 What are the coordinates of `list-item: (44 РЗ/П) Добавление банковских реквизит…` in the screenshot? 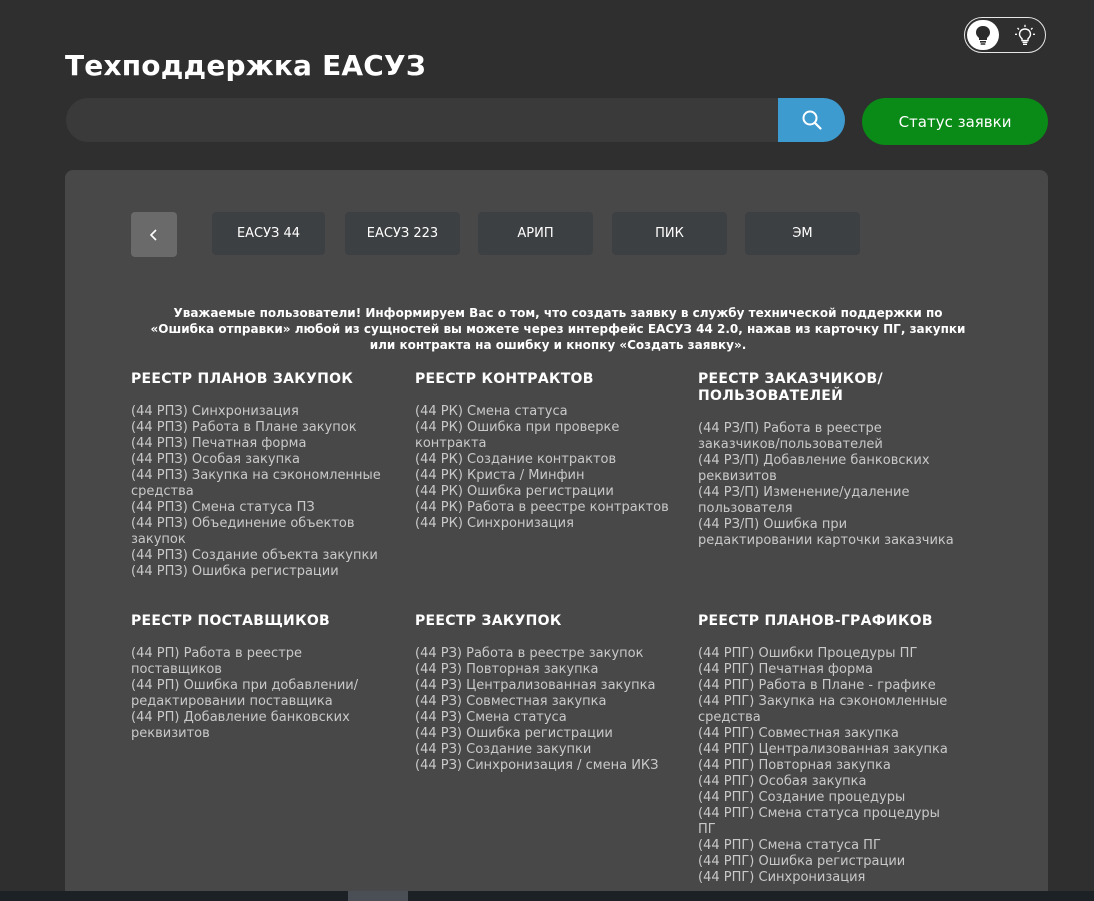 It's located at (829, 469).